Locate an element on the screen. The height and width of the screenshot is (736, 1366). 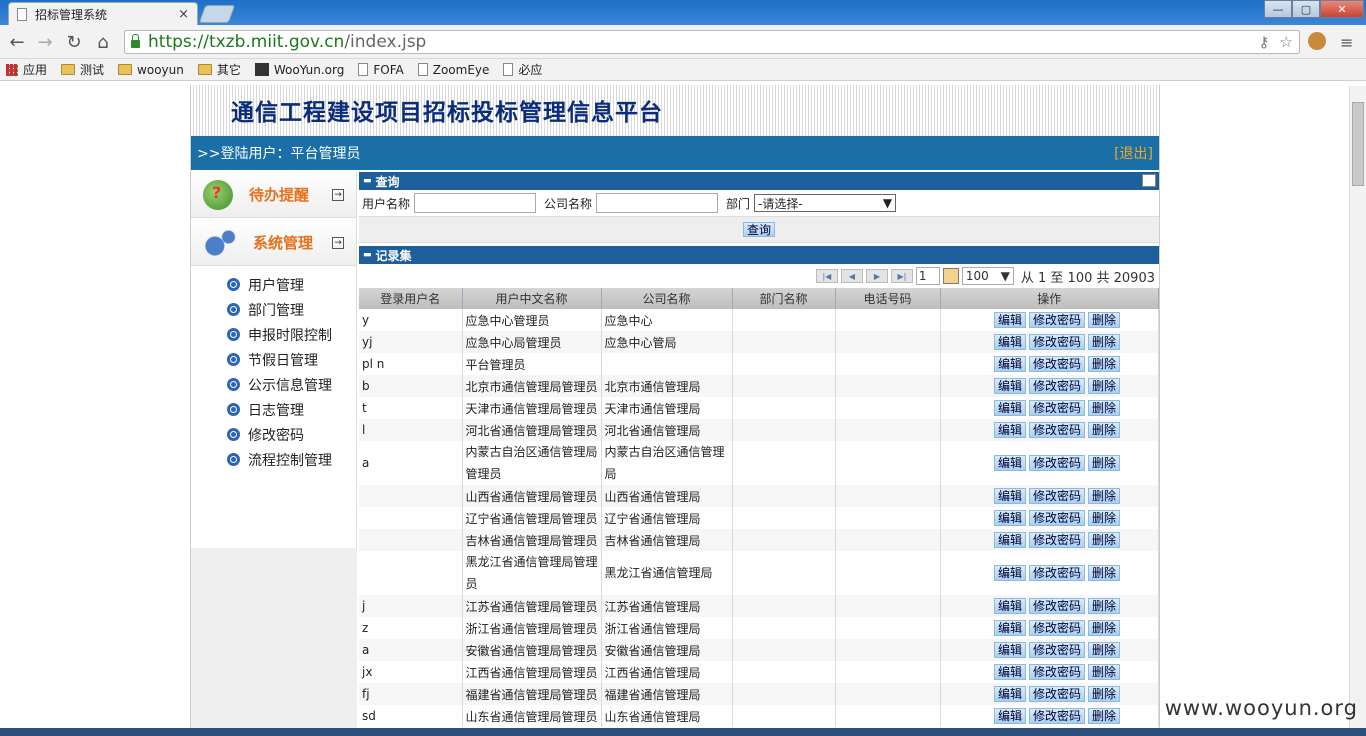
bookmark-link: 必应 is located at coordinates (522, 69).